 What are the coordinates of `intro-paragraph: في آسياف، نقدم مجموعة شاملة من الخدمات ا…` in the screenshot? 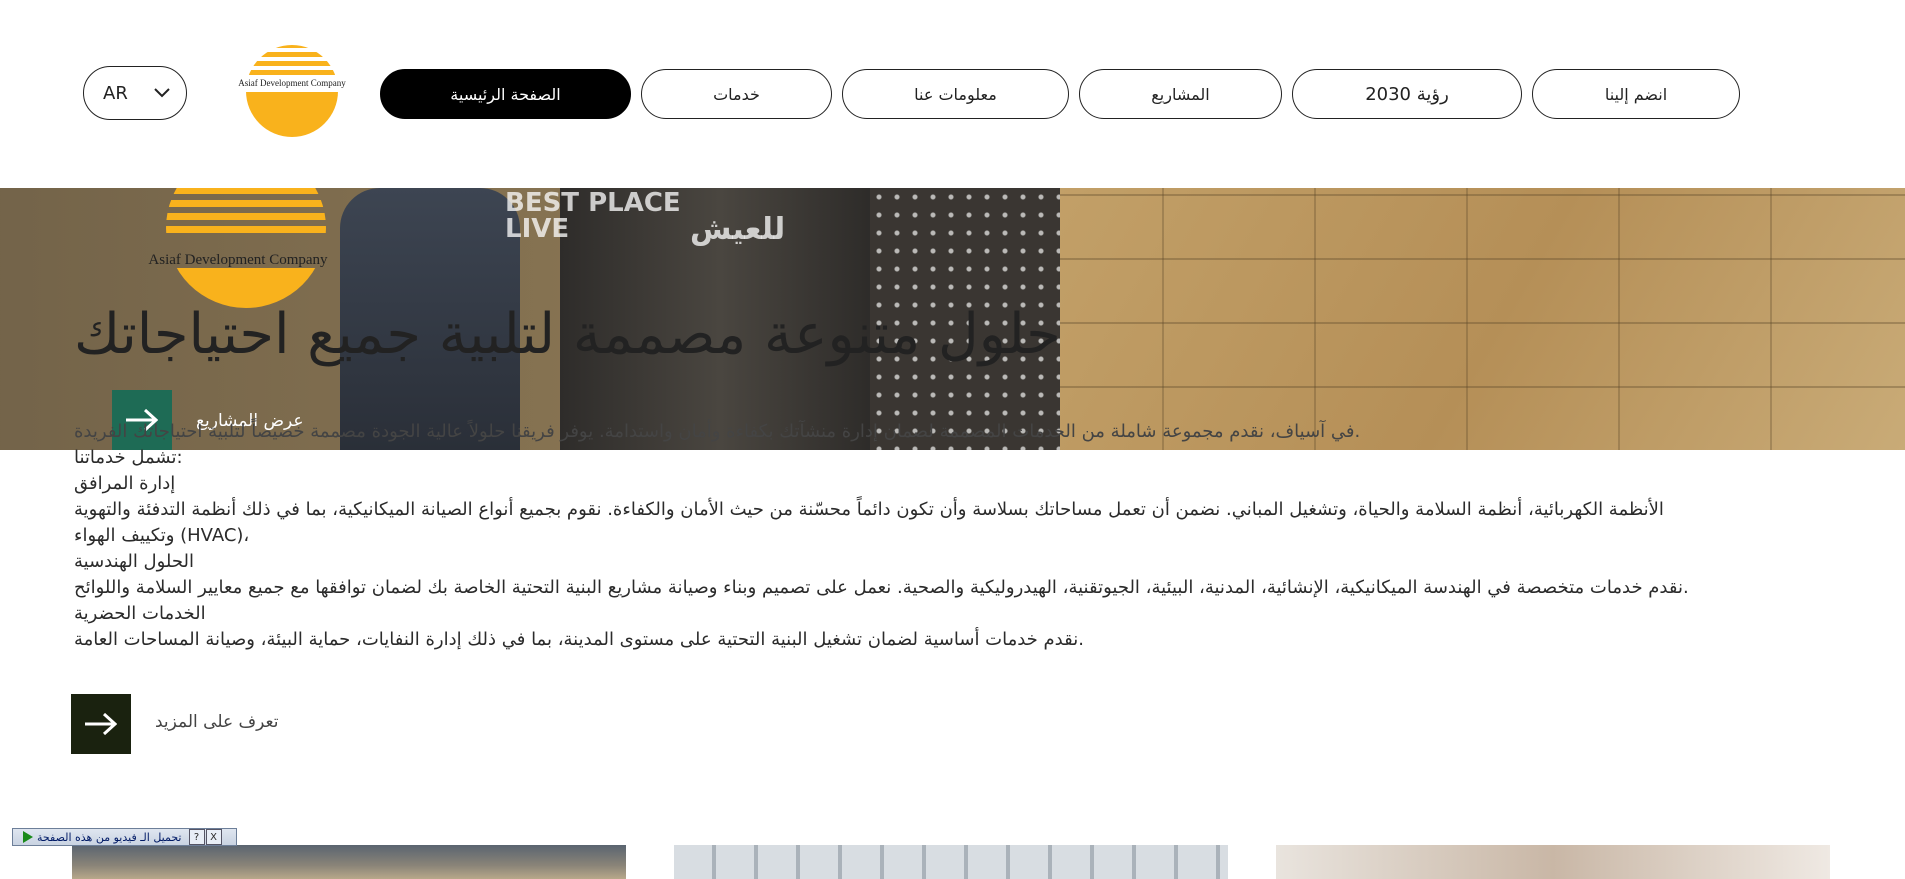 It's located at (717, 431).